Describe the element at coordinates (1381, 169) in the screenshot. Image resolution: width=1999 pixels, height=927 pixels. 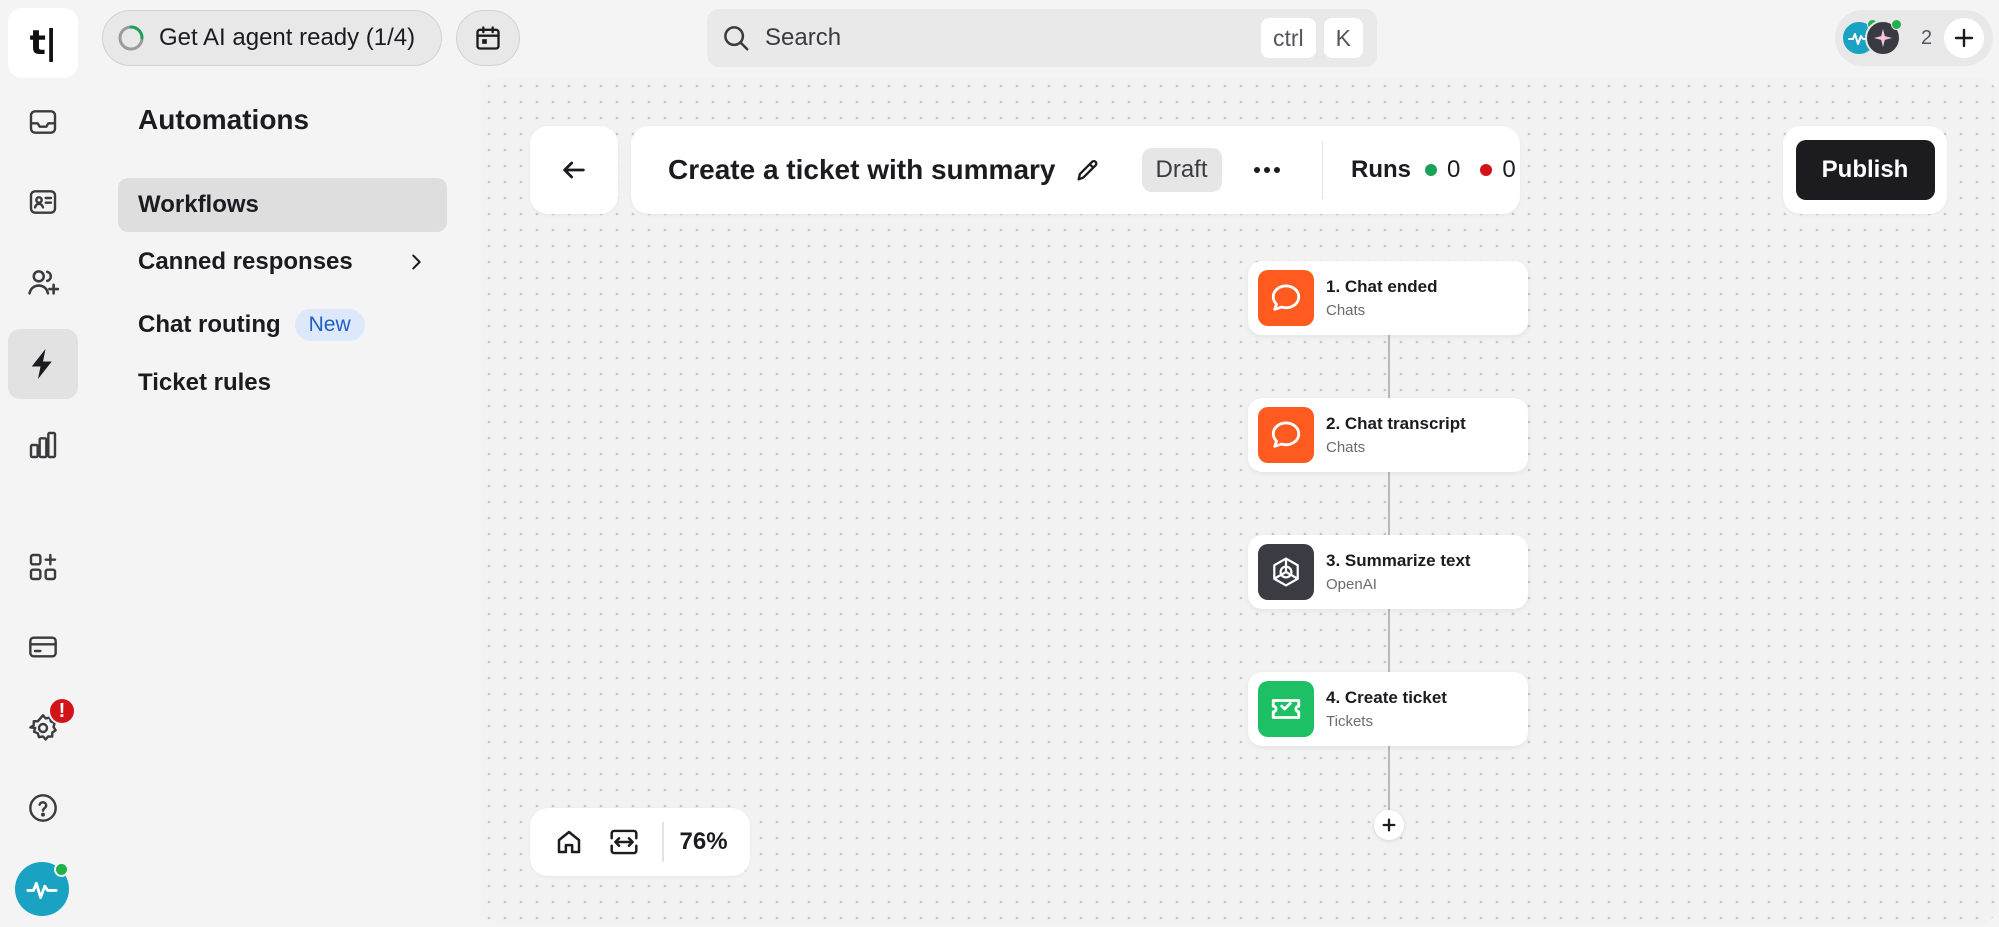
I see `runs-label: Runs` at that location.